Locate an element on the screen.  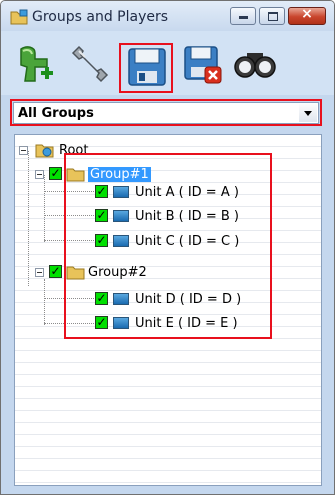
add-player-button is located at coordinates (35, 65).